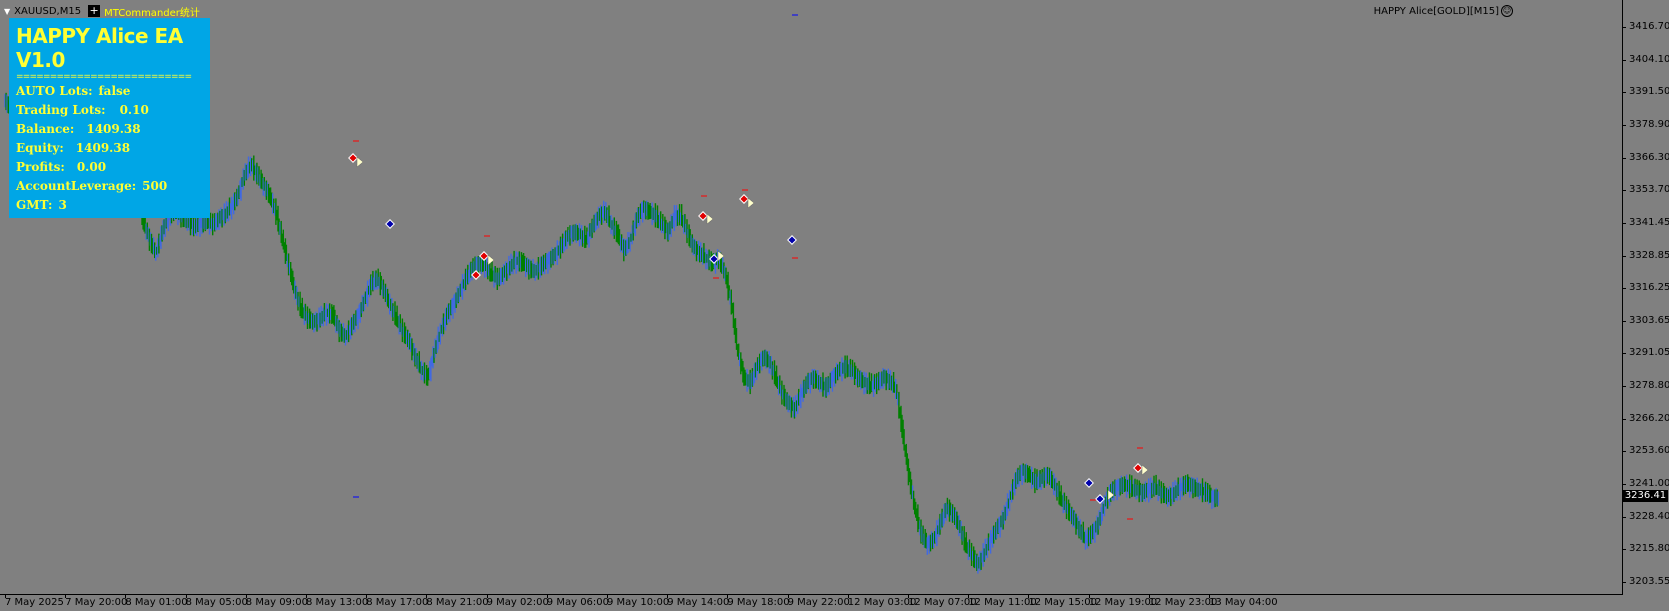  I want to click on price-tick-label: 3328.85, so click(1649, 255).